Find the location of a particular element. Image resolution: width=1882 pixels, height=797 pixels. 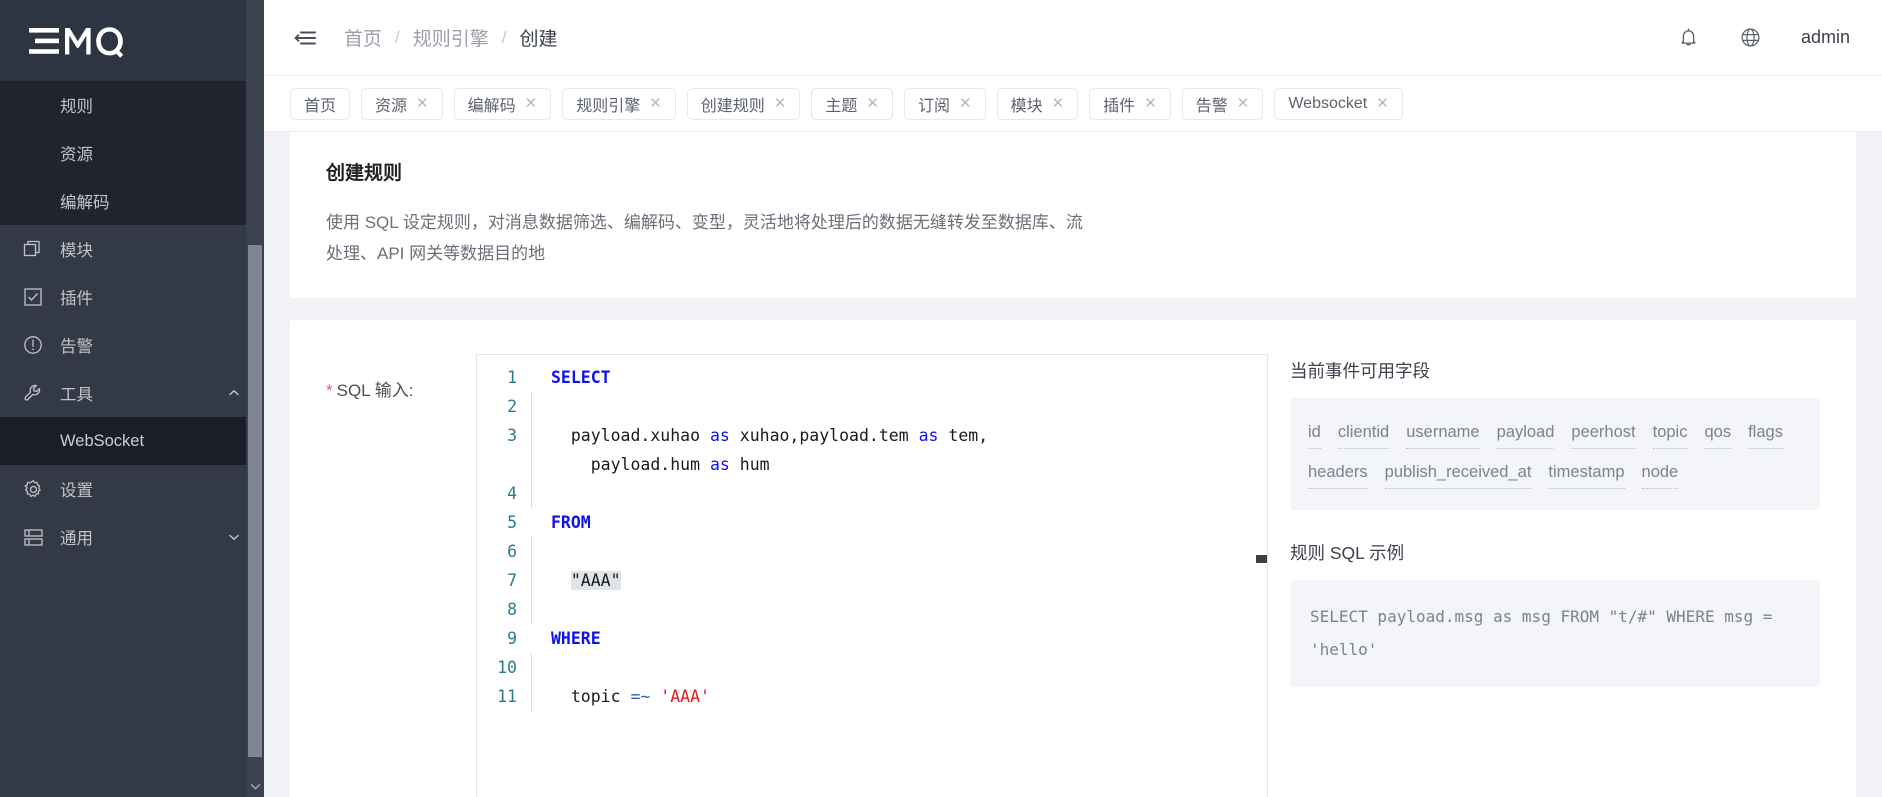

sidebar-item-rules: 规则 is located at coordinates (132, 105).